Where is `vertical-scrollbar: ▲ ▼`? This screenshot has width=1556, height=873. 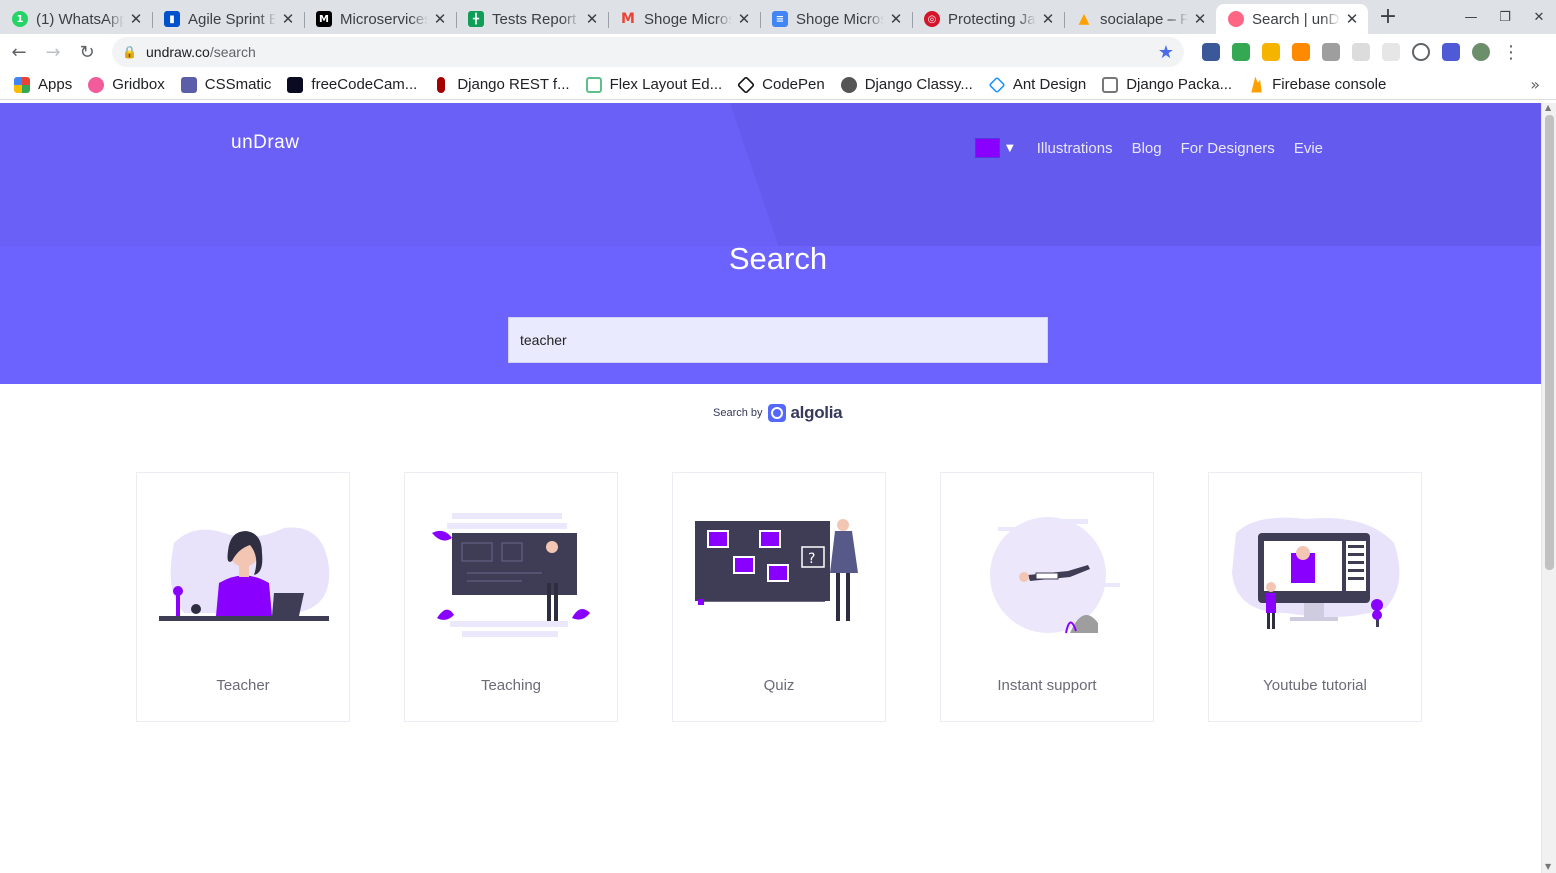 vertical-scrollbar: ▲ ▼ is located at coordinates (1548, 488).